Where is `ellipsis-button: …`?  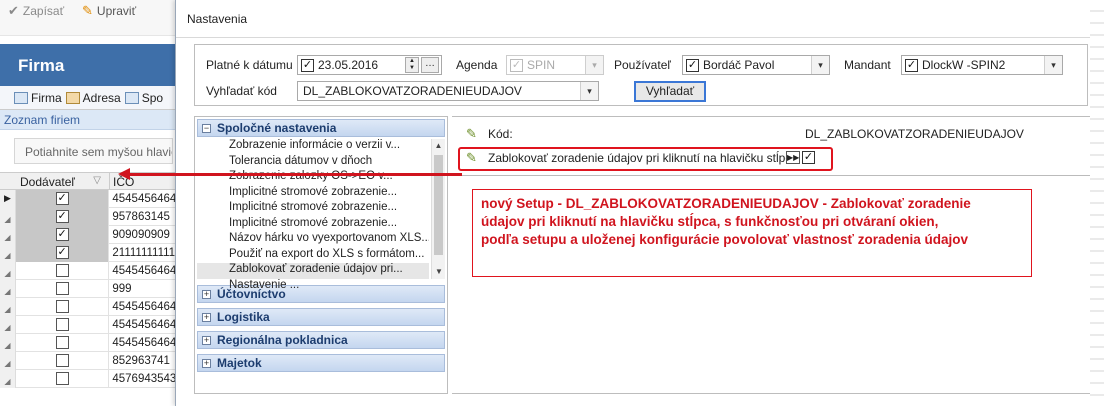
ellipsis-button: … is located at coordinates (430, 65).